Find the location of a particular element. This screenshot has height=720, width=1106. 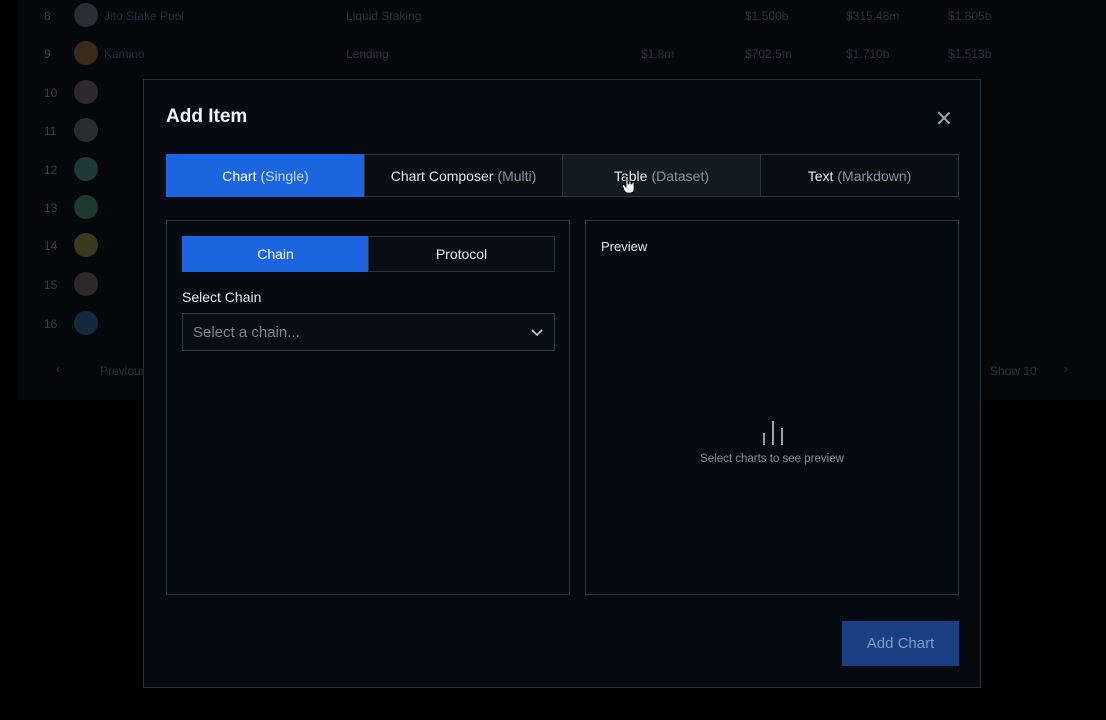

row-value: $1.8m is located at coordinates (658, 54).